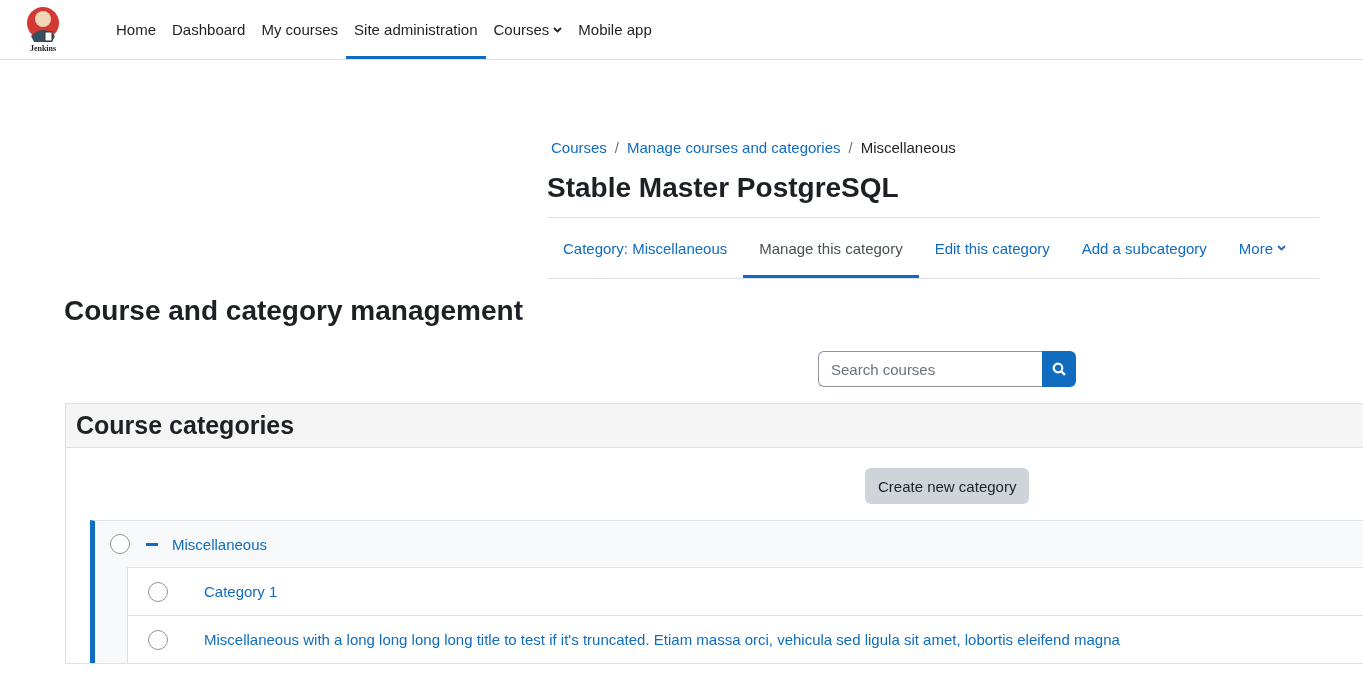 The image size is (1363, 680). Describe the element at coordinates (662, 639) in the screenshot. I see `category-link: Miscellaneous with a long long long long title to test if it's truncated. Etiam massa orci, vehicula sed ligula sit amet, lobortis eleifend magna` at that location.